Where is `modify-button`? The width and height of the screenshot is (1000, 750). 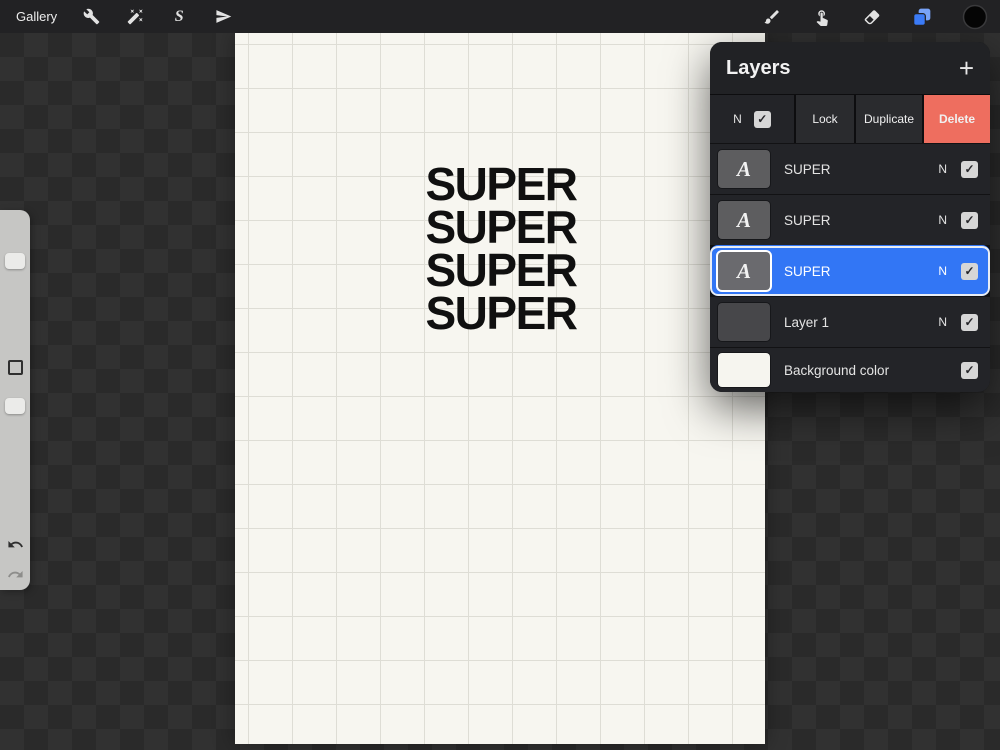 modify-button is located at coordinates (15, 367).